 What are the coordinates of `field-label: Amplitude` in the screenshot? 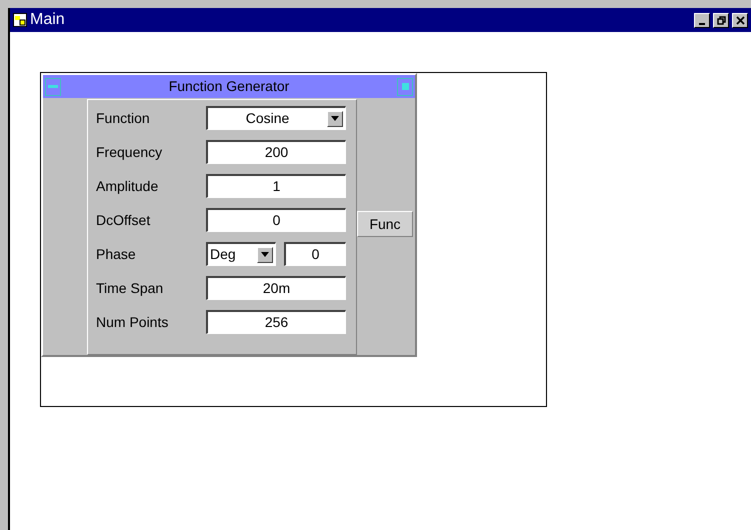 It's located at (128, 186).